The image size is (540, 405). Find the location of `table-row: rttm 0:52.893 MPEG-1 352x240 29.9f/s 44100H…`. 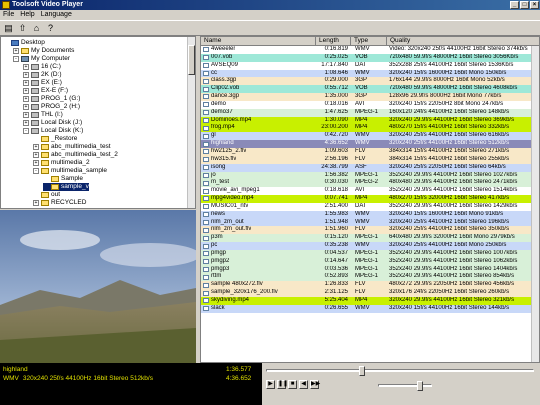

table-row: rttm 0:52.893 MPEG-1 352x240 29.9f/s 44100H… is located at coordinates (367, 277).